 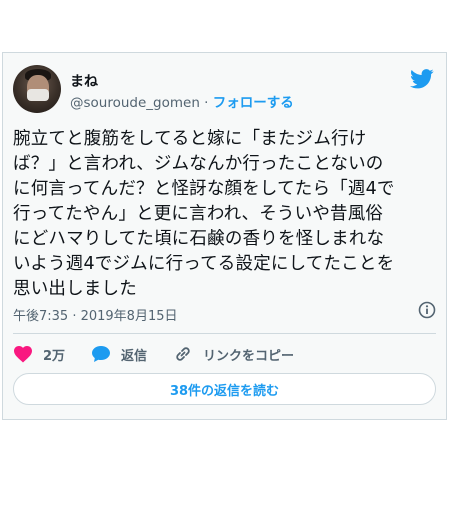 What do you see at coordinates (249, 356) in the screenshot?
I see `copy-link-label: リンクをコピー` at bounding box center [249, 356].